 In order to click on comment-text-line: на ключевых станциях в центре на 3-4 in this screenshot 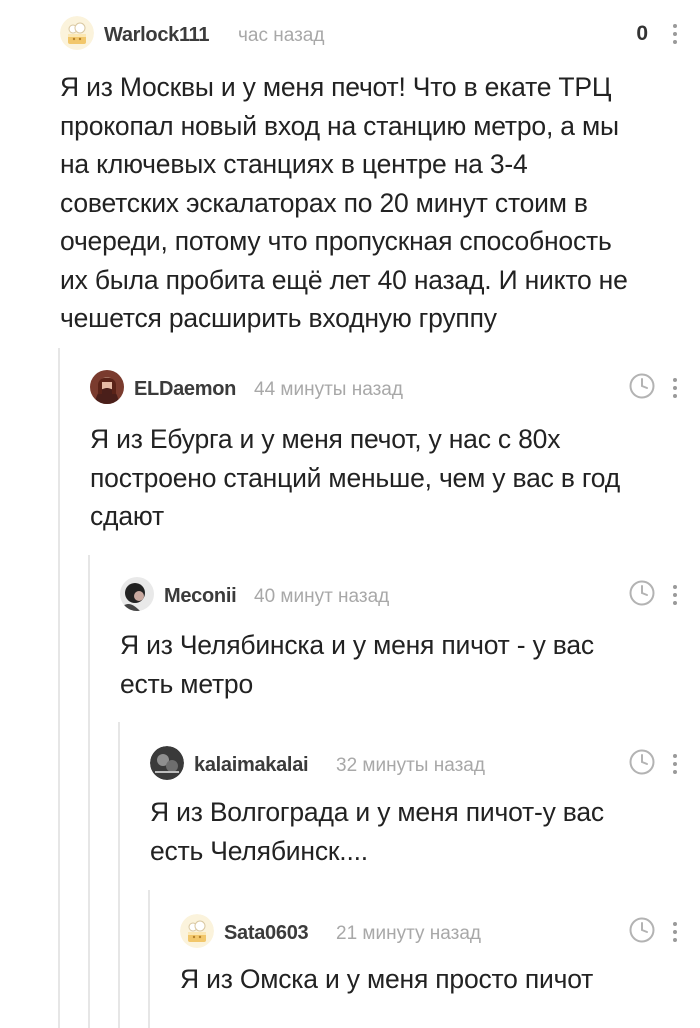, I will do `click(294, 164)`.